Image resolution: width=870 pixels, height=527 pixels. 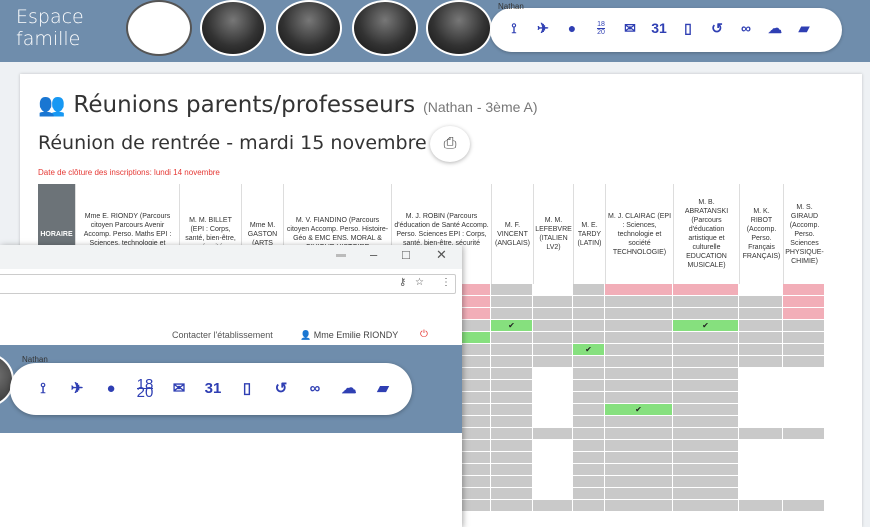 I want to click on minimize-button: –, so click(x=373, y=254).